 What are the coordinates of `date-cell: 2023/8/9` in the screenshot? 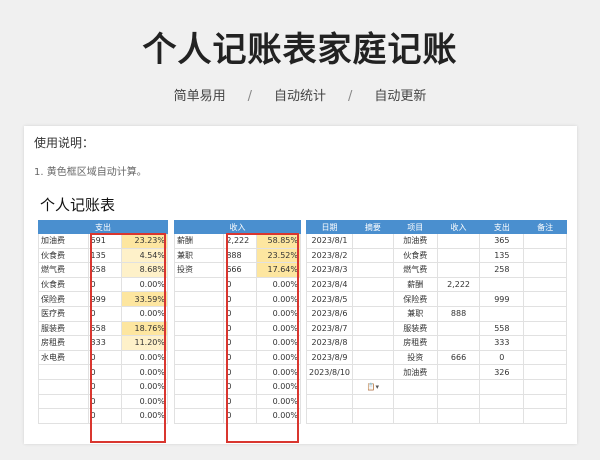 It's located at (329, 357).